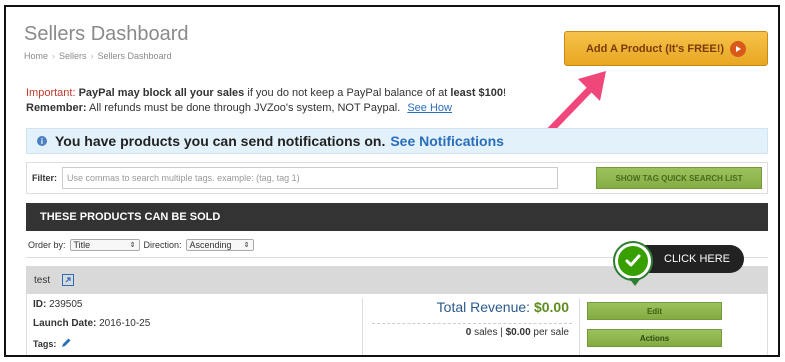 The height and width of the screenshot is (362, 785). Describe the element at coordinates (65, 323) in the screenshot. I see `launch-label: Launch Date:` at that location.